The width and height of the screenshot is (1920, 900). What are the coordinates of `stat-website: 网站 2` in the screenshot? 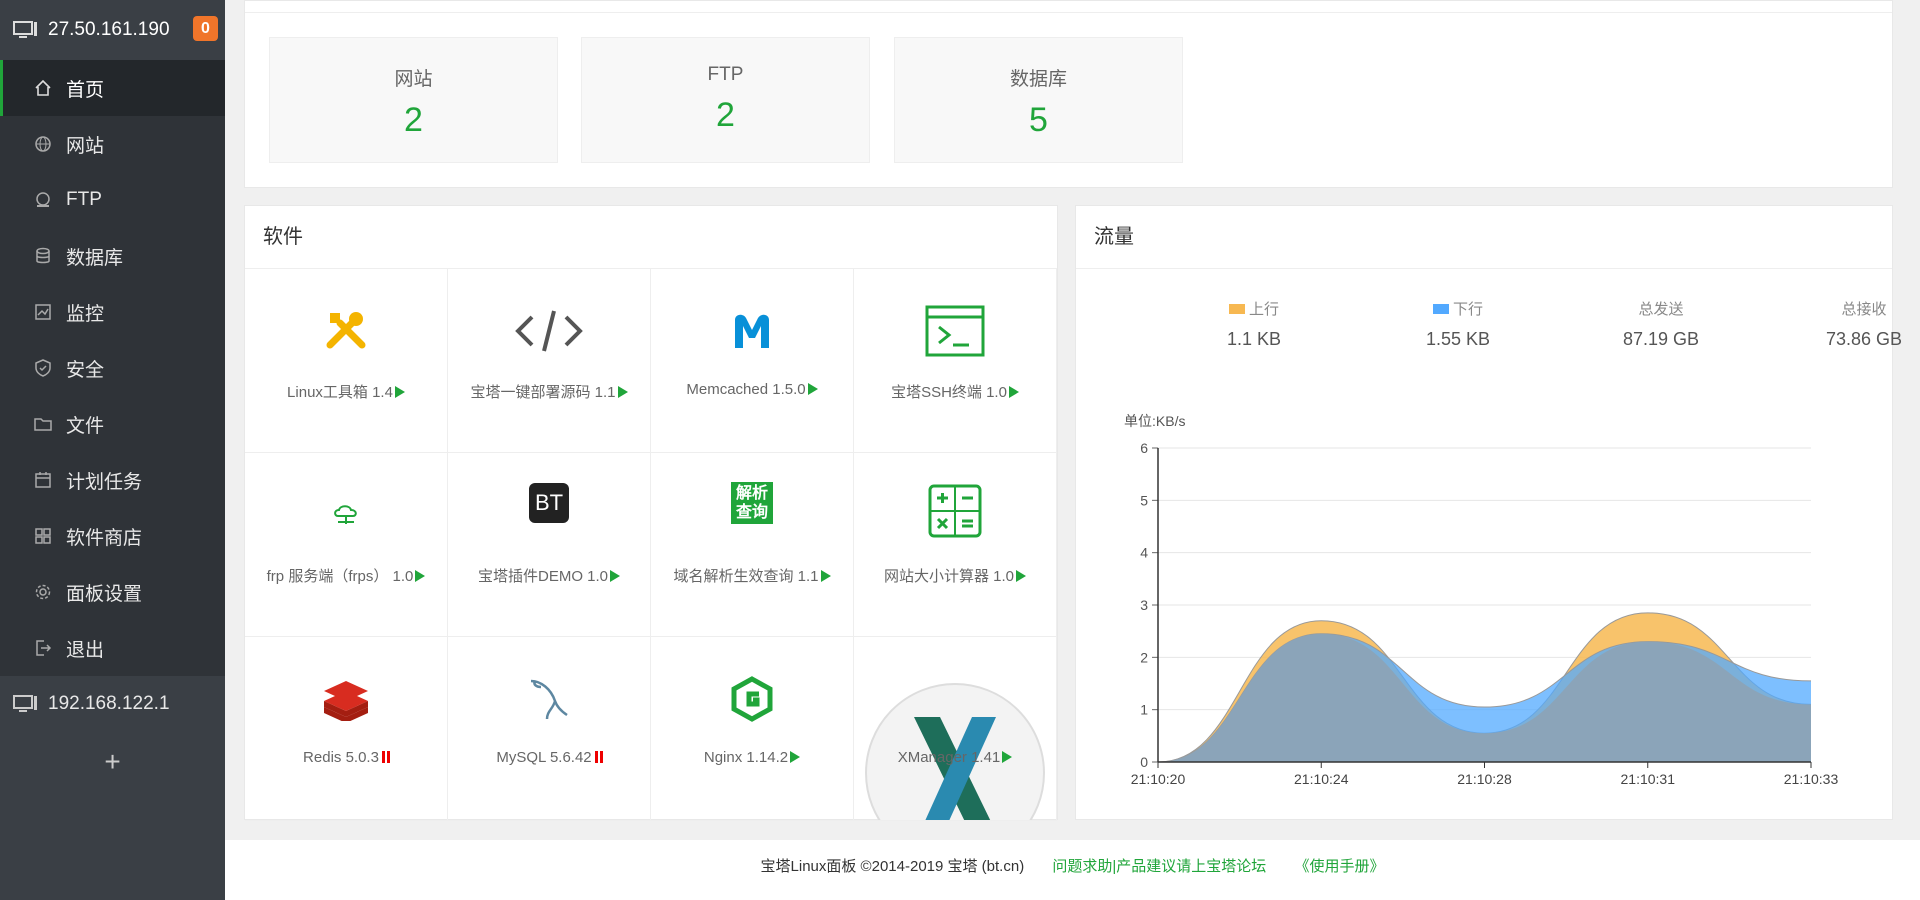 It's located at (413, 100).